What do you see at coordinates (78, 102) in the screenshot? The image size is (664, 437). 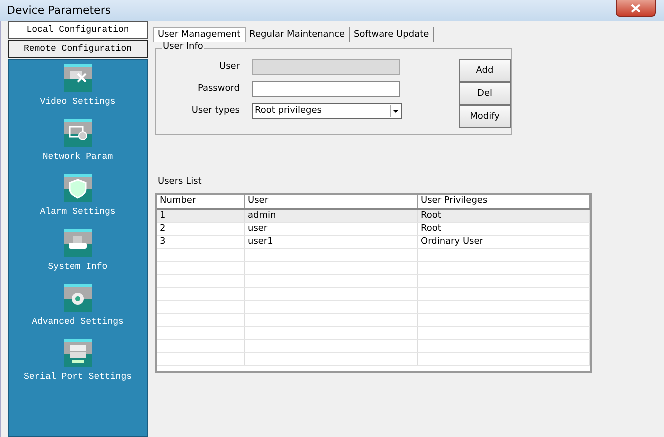 I see `sidebar-item: Video Settings` at bounding box center [78, 102].